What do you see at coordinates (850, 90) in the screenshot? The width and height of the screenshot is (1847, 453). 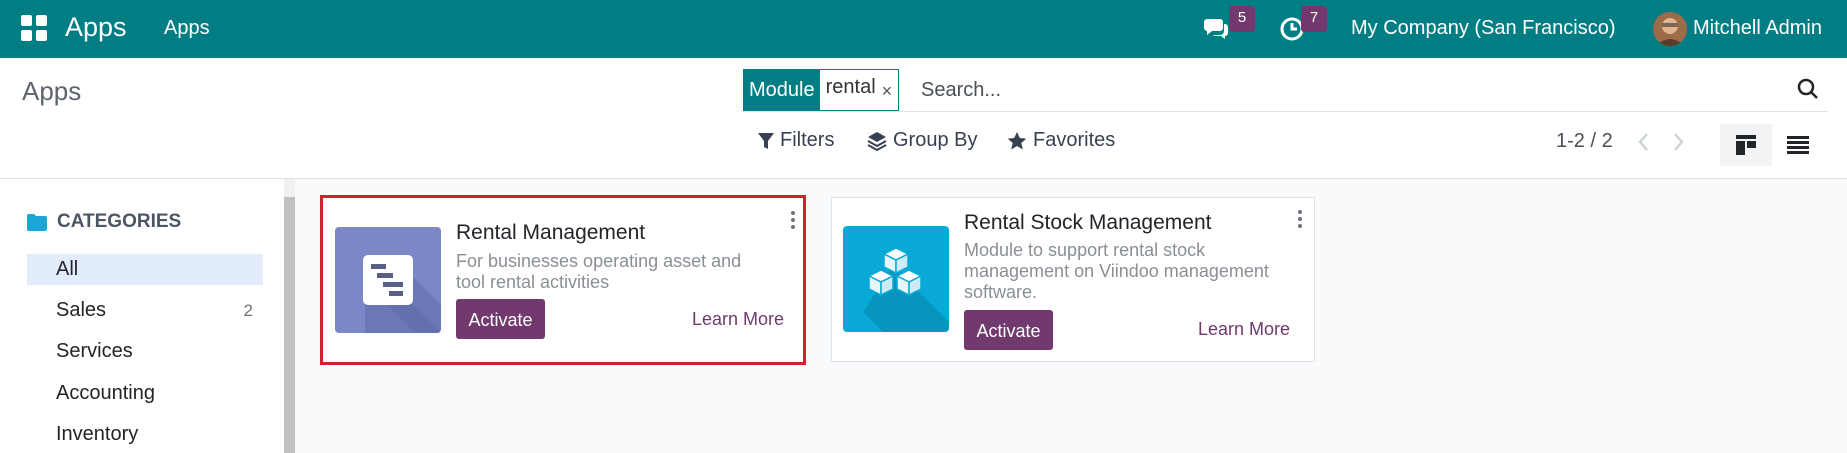 I see `facet-value: rental` at bounding box center [850, 90].